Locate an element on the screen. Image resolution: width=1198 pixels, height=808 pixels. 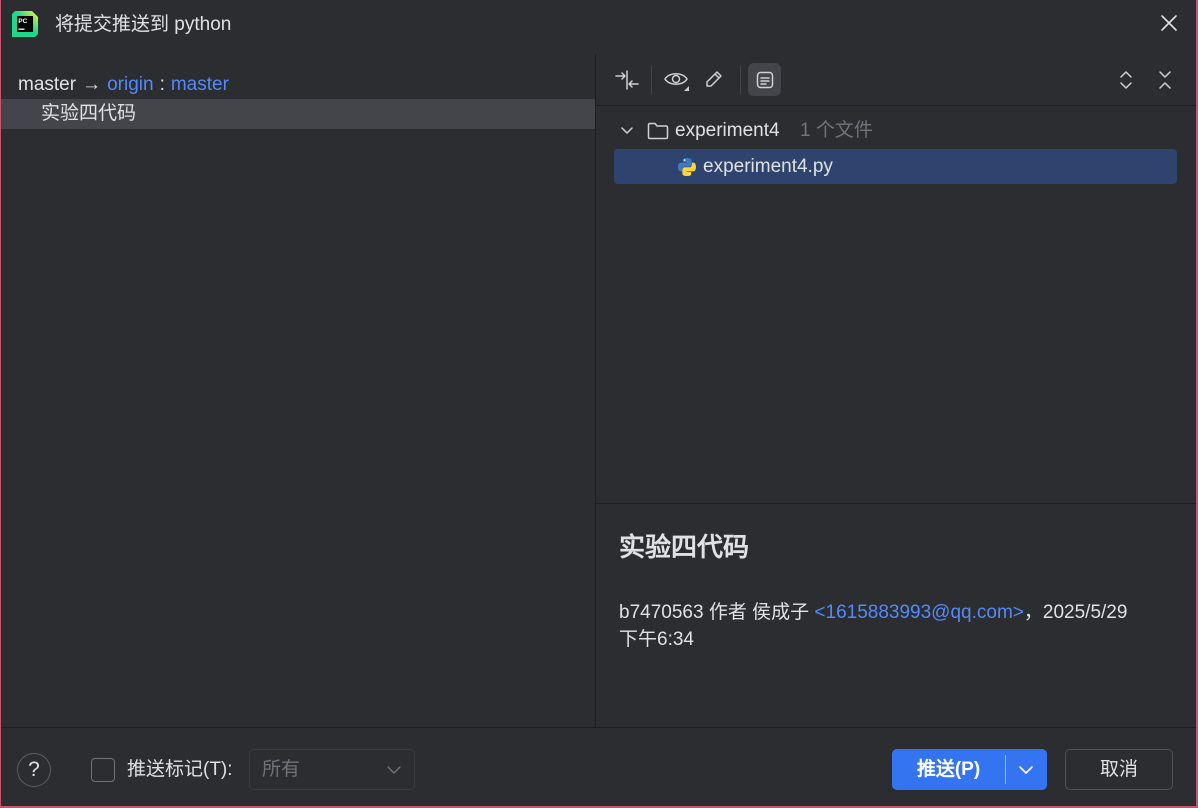
tree-folder-file-count: 1 个文件 is located at coordinates (836, 130).